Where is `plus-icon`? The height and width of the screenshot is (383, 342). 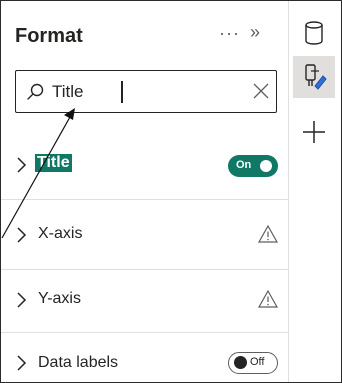 plus-icon is located at coordinates (314, 132).